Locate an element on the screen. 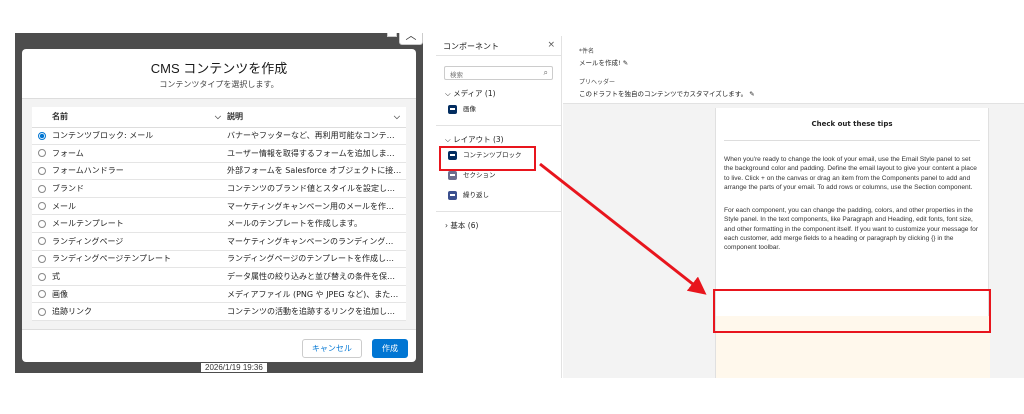  modal-footer: キャンセル 作成 is located at coordinates (219, 345).